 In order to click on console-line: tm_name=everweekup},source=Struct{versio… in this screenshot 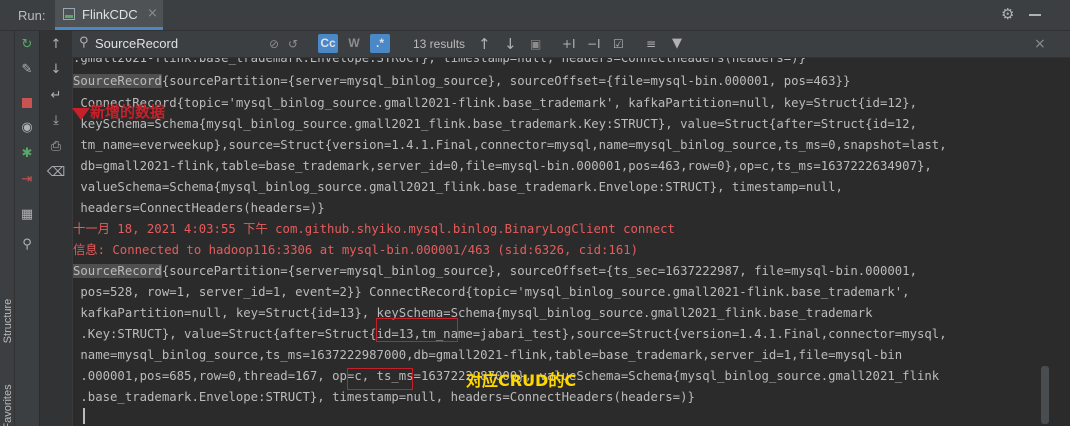, I will do `click(510, 145)`.